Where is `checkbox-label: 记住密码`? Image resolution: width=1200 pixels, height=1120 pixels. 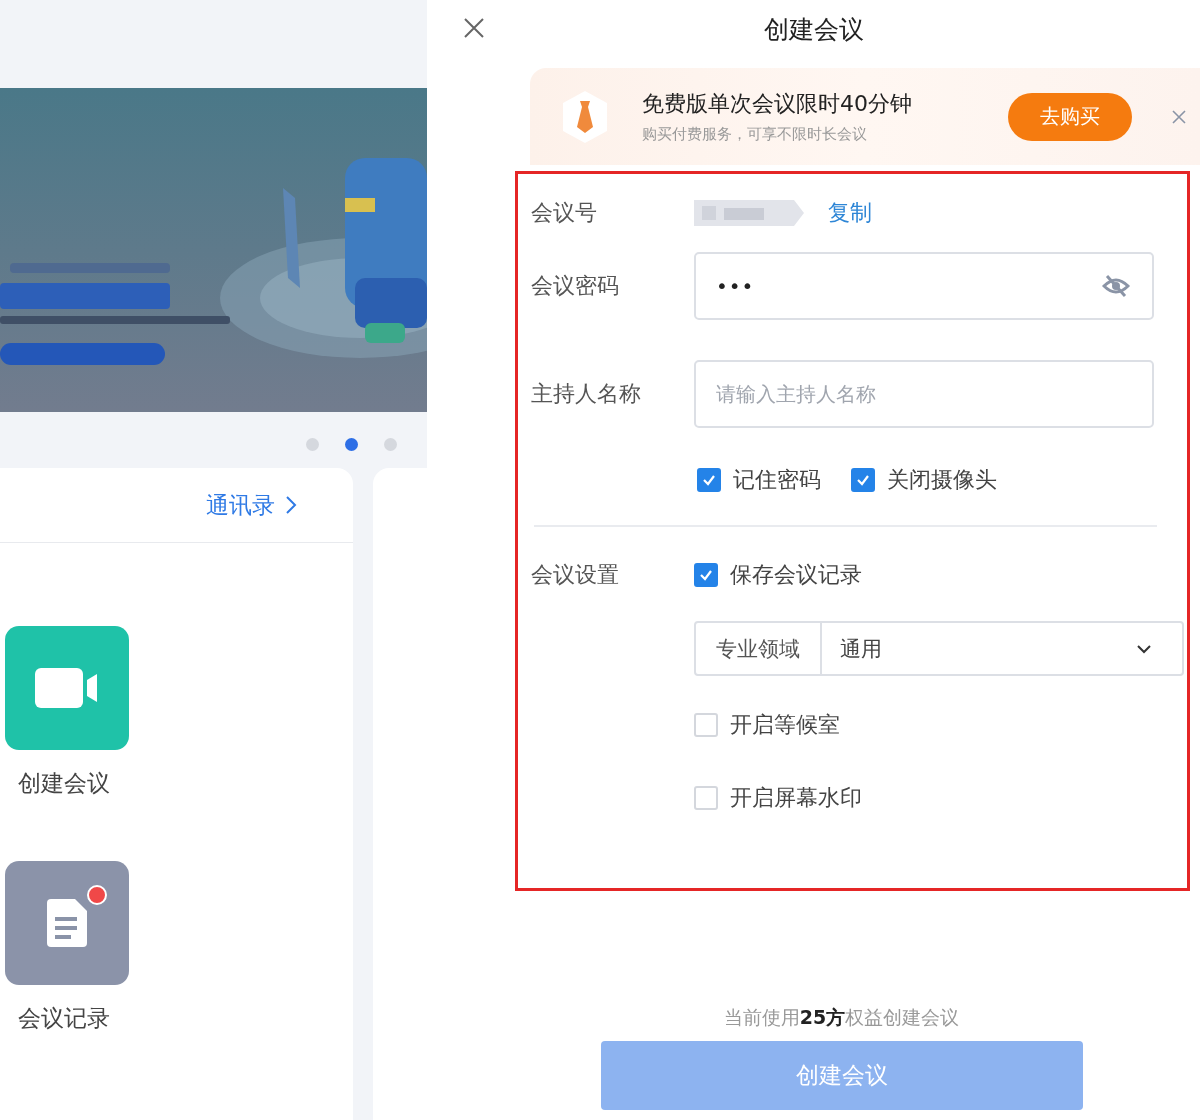
checkbox-label: 记住密码 is located at coordinates (777, 480).